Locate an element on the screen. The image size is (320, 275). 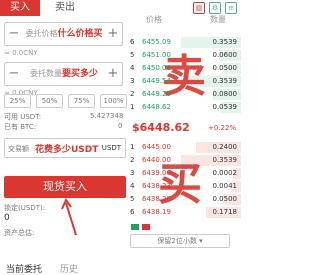
bought-value: 0 is located at coordinates (120, 126).